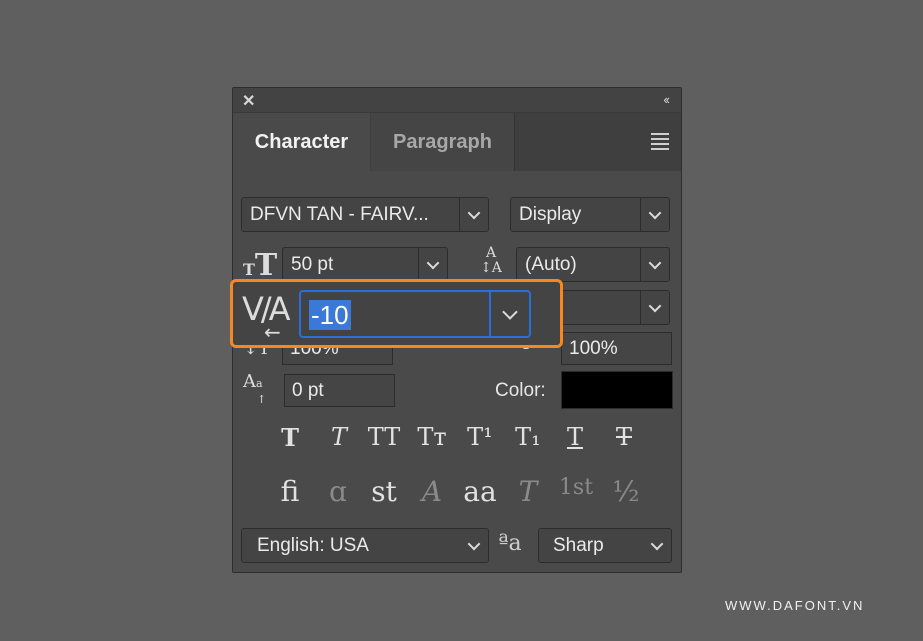 Image resolution: width=923 pixels, height=641 pixels. I want to click on font-size-arrow, so click(432, 264).